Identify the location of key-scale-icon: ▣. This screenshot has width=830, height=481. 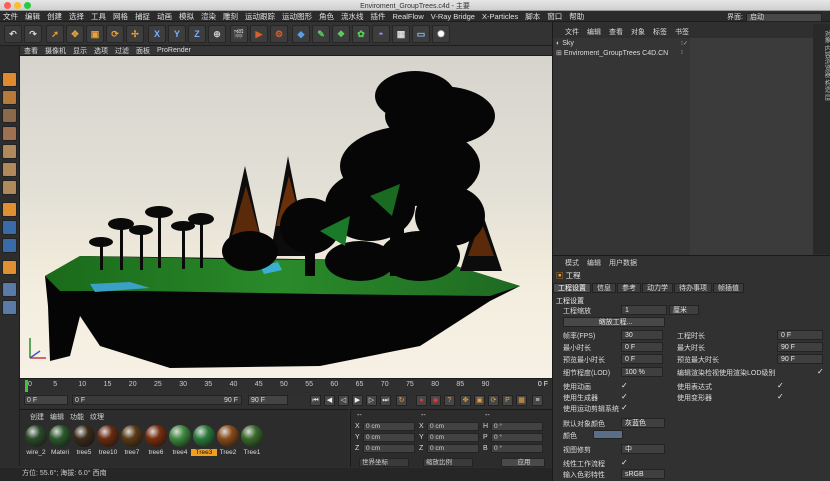
(479, 400).